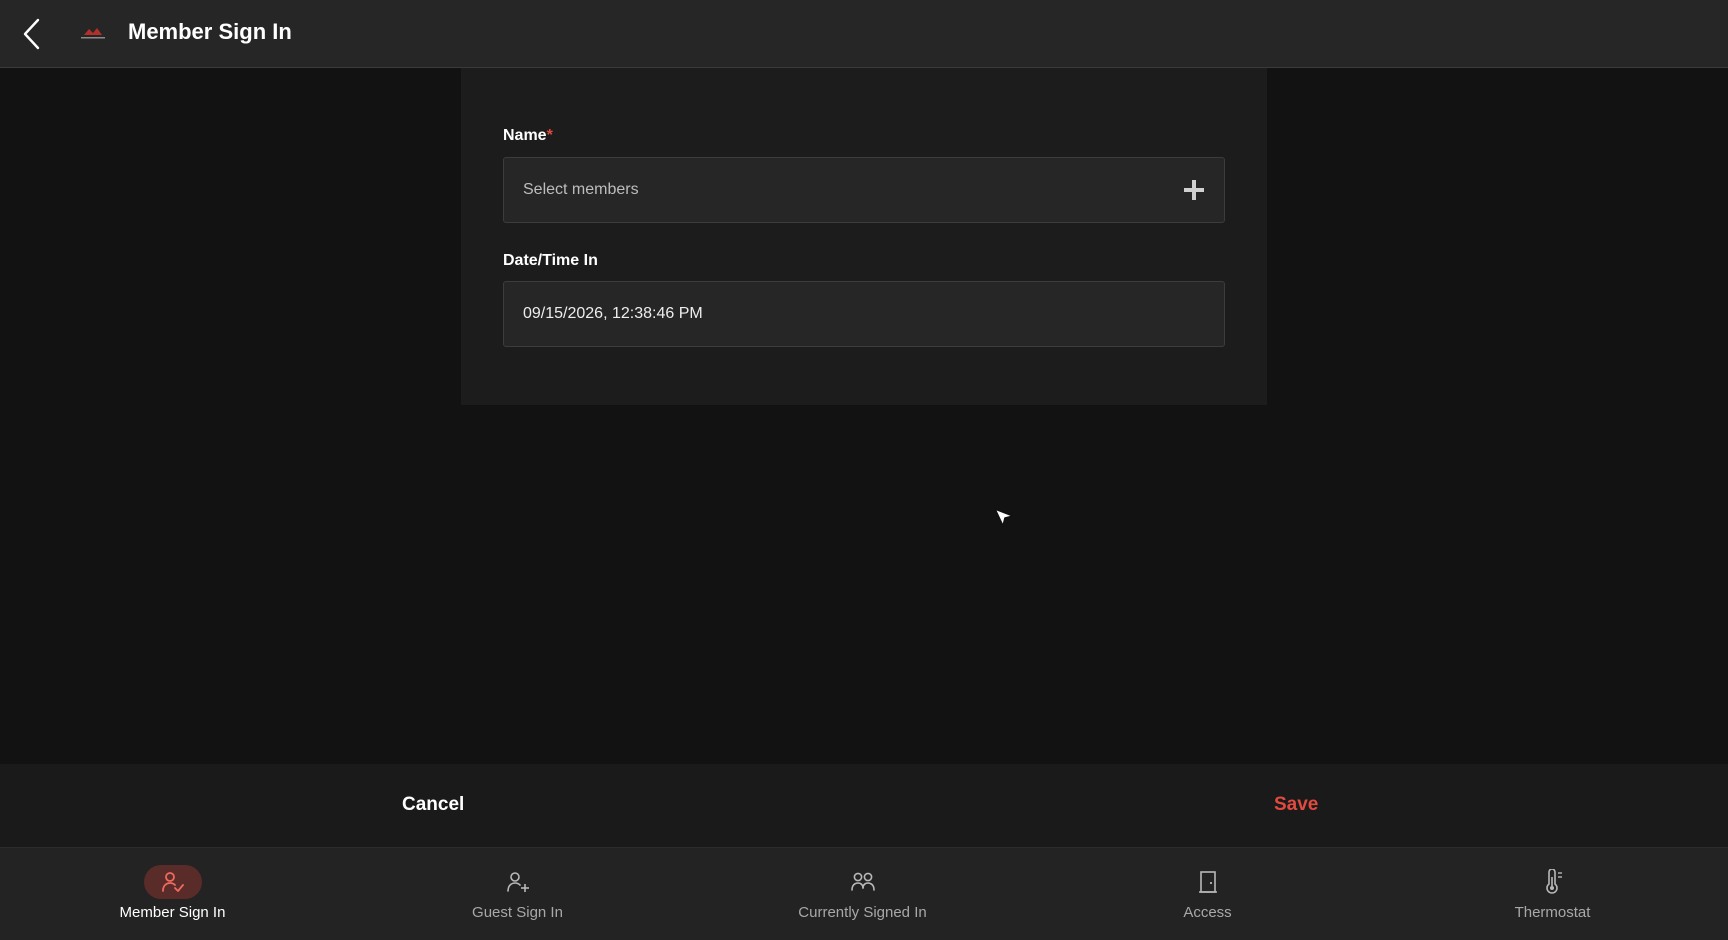 The height and width of the screenshot is (940, 1728). What do you see at coordinates (864, 190) in the screenshot?
I see `member-select-field: Select members` at bounding box center [864, 190].